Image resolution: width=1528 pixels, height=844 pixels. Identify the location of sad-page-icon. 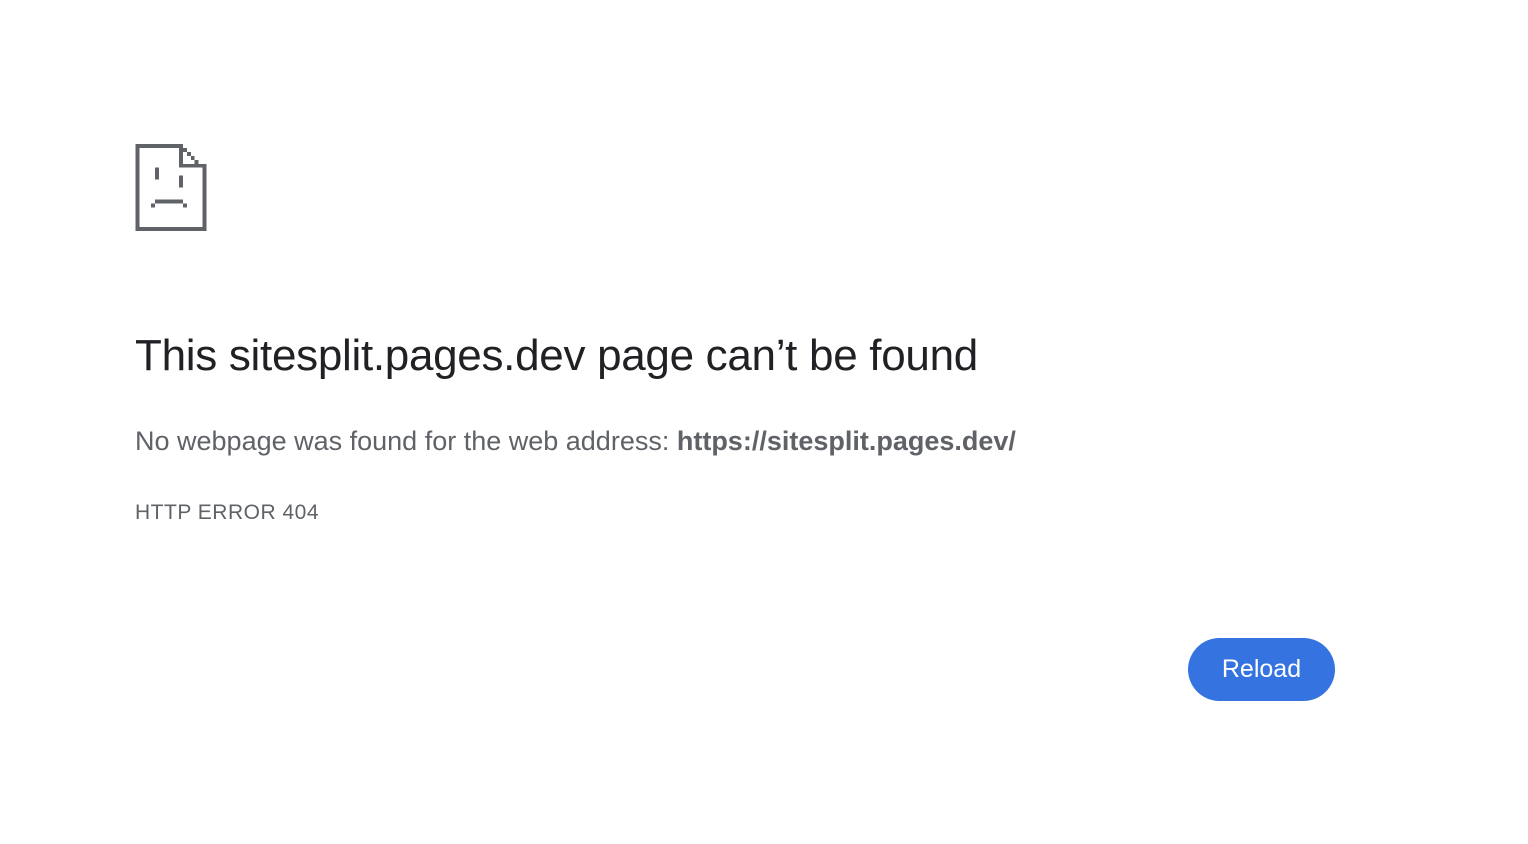
(171, 187).